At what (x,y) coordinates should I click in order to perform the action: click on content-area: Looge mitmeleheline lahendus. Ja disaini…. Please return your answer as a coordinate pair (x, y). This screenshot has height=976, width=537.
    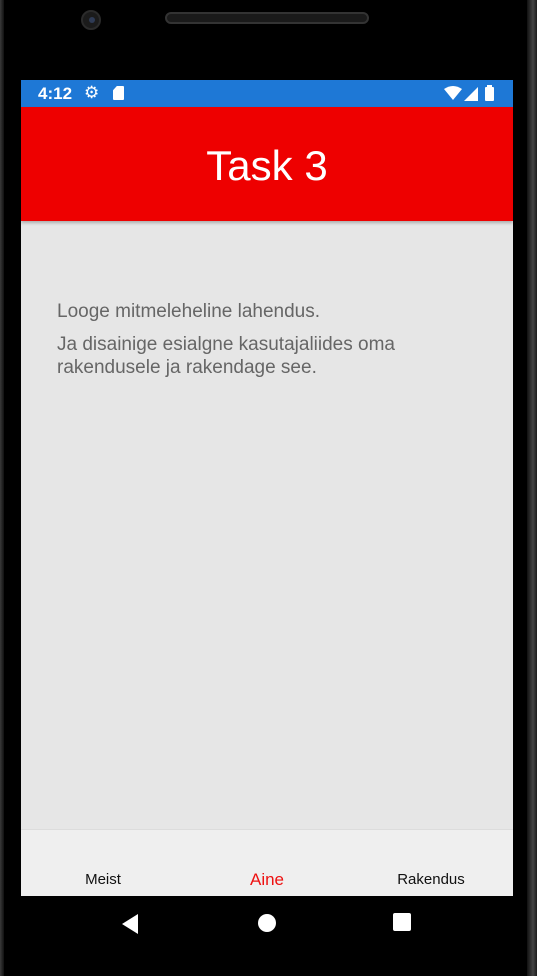
    Looking at the image, I should click on (267, 344).